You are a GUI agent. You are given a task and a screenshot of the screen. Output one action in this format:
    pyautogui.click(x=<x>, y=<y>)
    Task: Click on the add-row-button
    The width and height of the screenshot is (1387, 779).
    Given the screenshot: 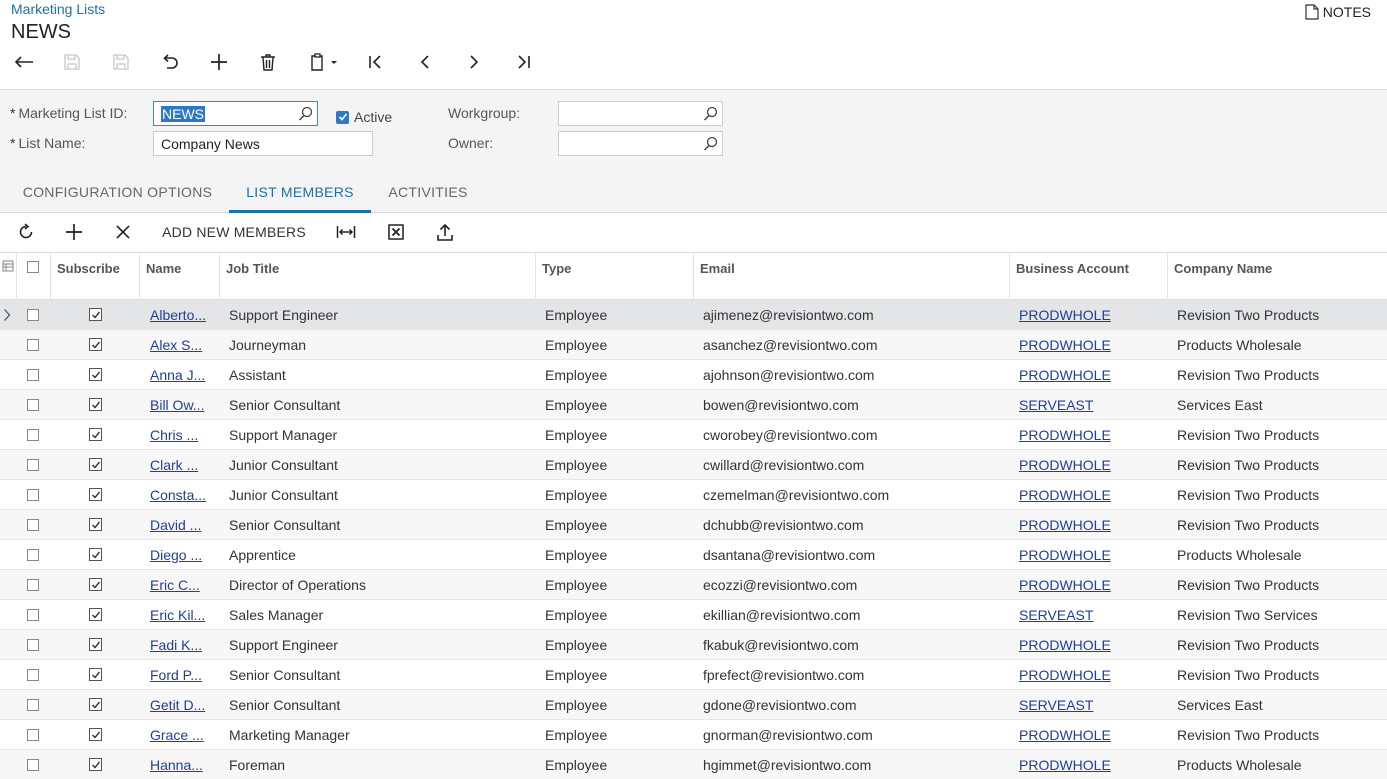 What is the action you would take?
    pyautogui.click(x=74, y=232)
    